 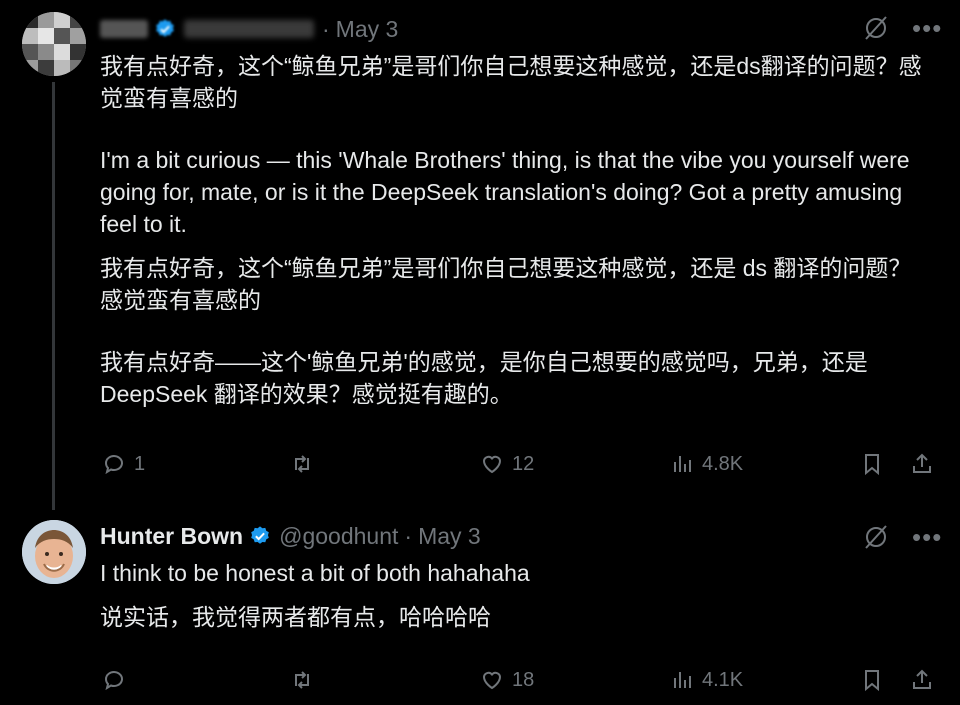 I want to click on tweet-header: · May 3, so click(x=249, y=29).